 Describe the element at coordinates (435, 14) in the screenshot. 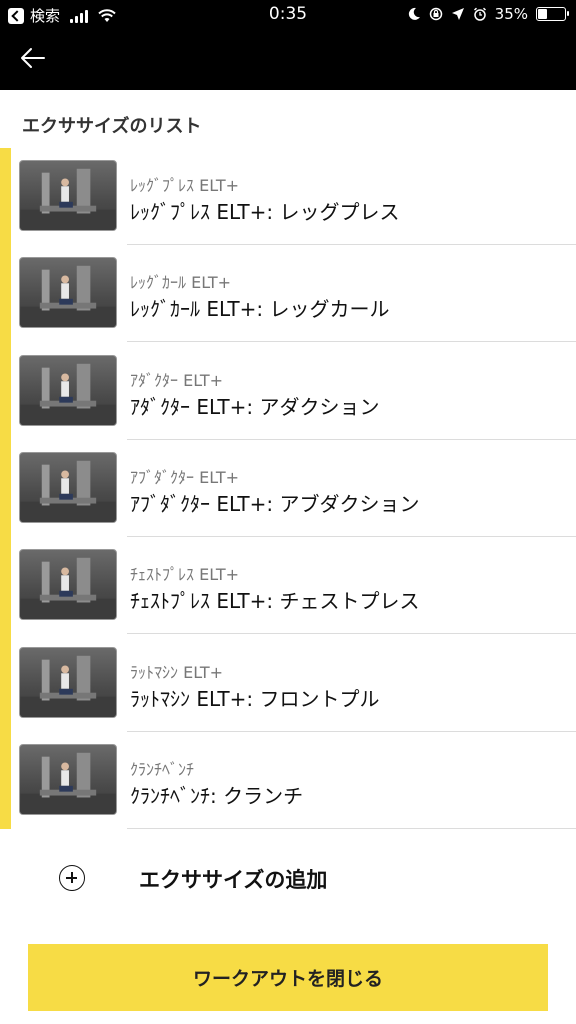

I see `rotation-lock-icon` at that location.